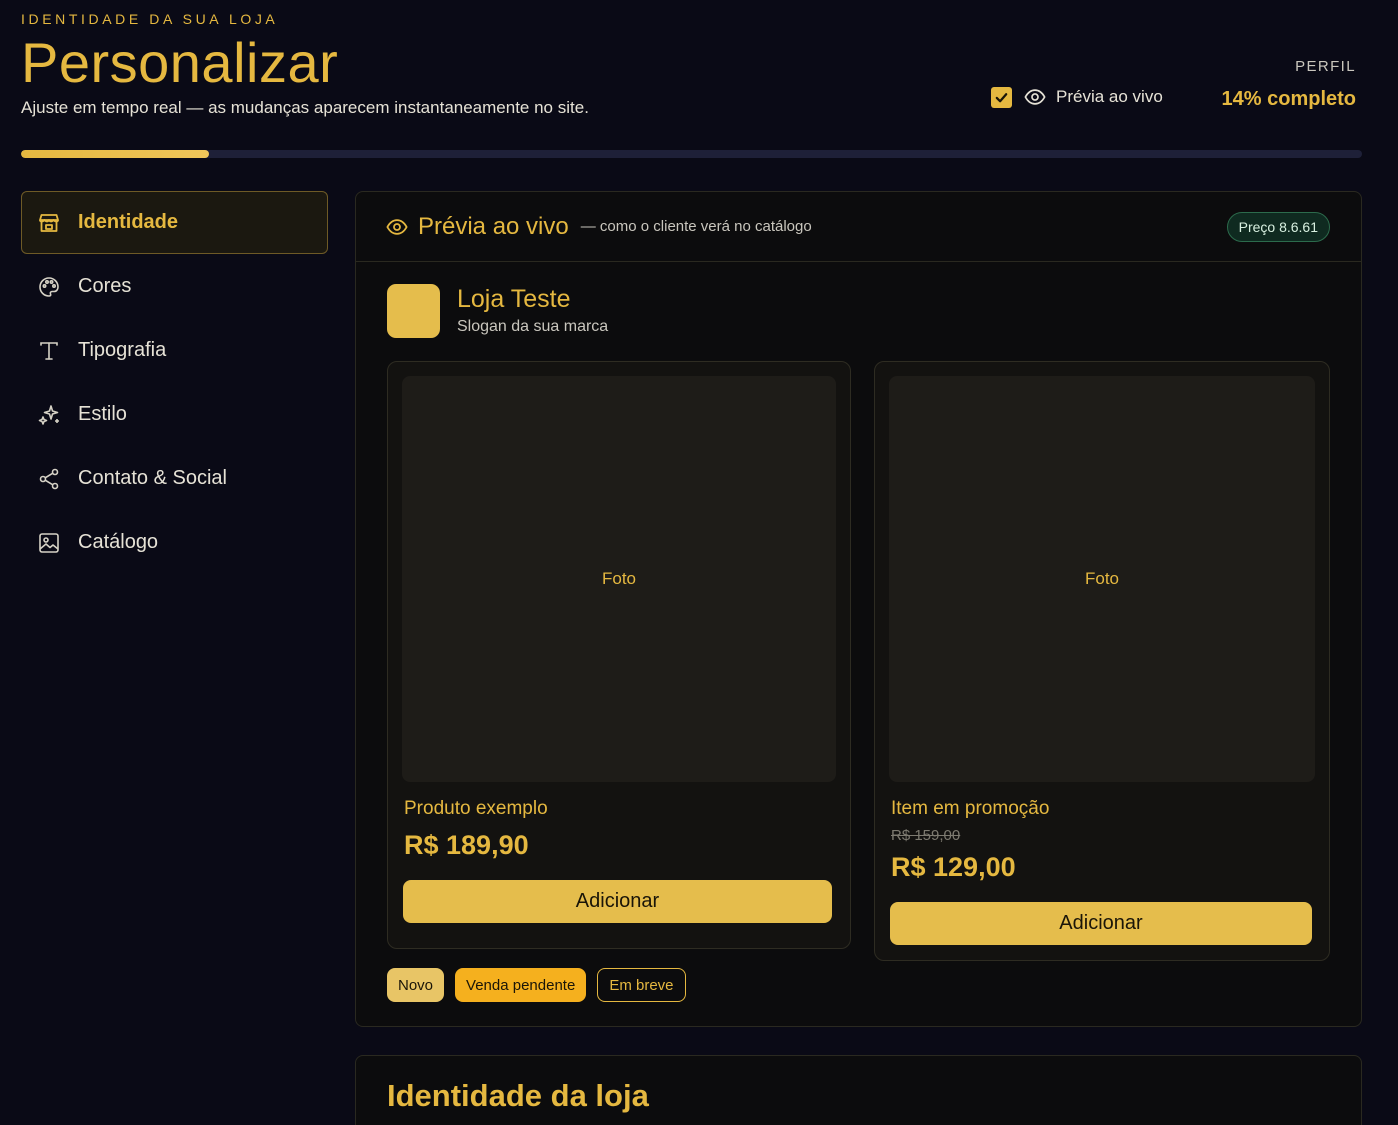 This screenshot has width=1398, height=1125. Describe the element at coordinates (413, 311) in the screenshot. I see `store-logo` at that location.